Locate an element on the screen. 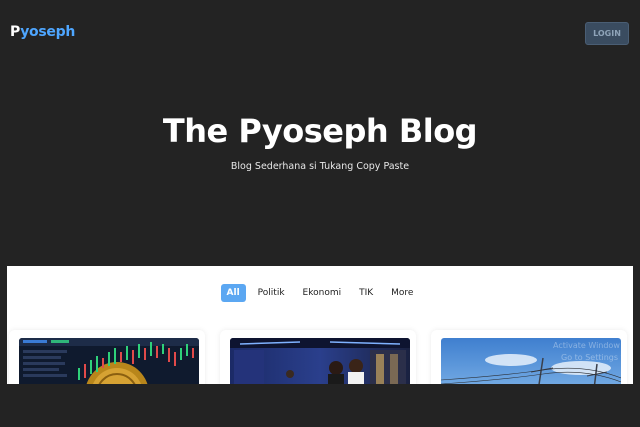 The width and height of the screenshot is (640, 427). brand-rest: yoseph is located at coordinates (47, 32).